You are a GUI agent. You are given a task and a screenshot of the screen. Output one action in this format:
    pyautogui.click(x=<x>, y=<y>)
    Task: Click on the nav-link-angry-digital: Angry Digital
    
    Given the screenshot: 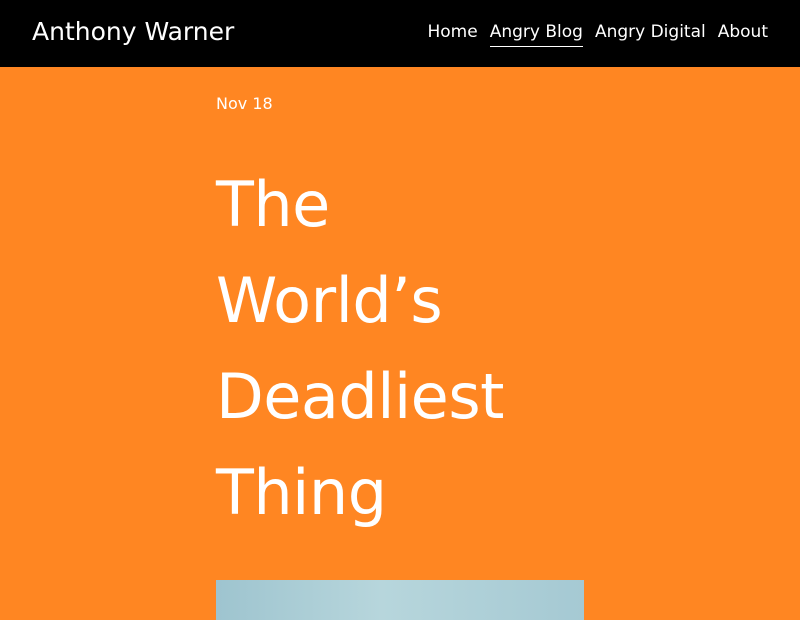 What is the action you would take?
    pyautogui.click(x=650, y=33)
    